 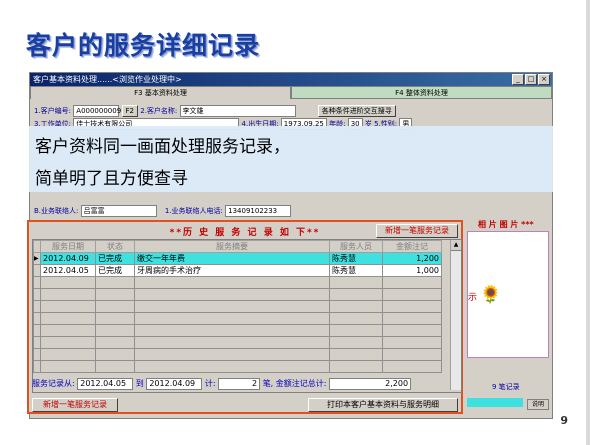 I want to click on callout-line-1: 客户资料同一画面处理服务记录，, so click(x=162, y=147).